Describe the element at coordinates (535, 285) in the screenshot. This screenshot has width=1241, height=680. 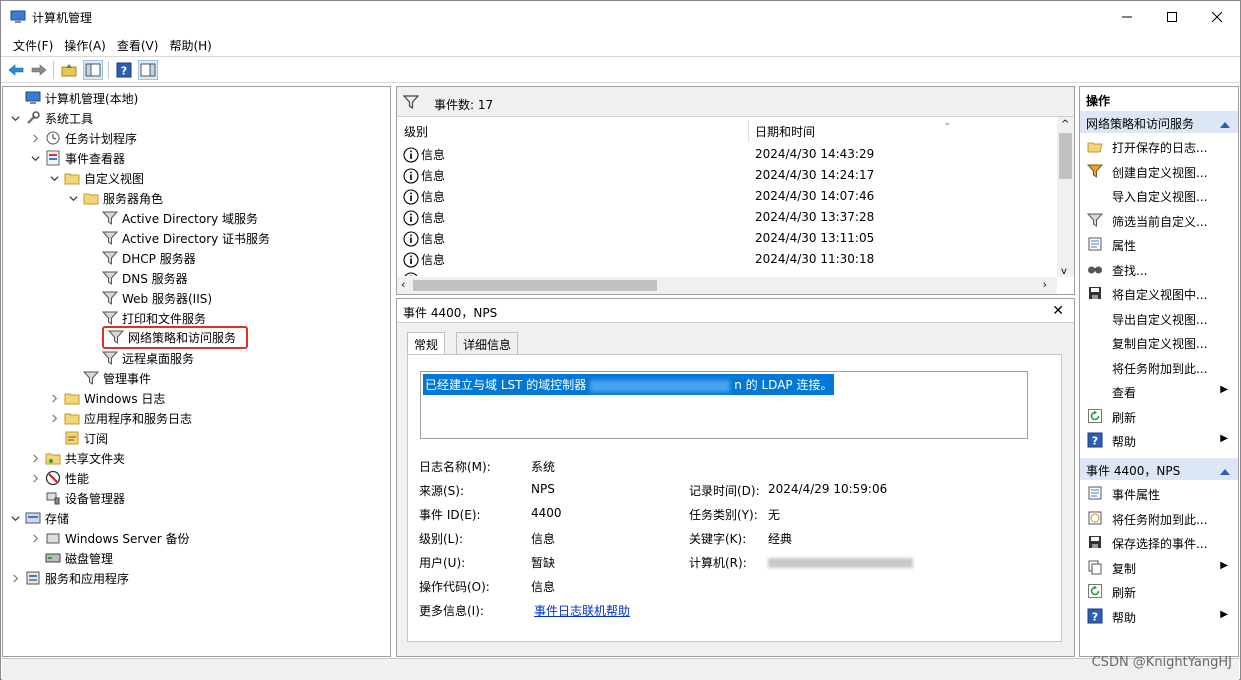
I see `horizontal-scroll-thumb` at that location.